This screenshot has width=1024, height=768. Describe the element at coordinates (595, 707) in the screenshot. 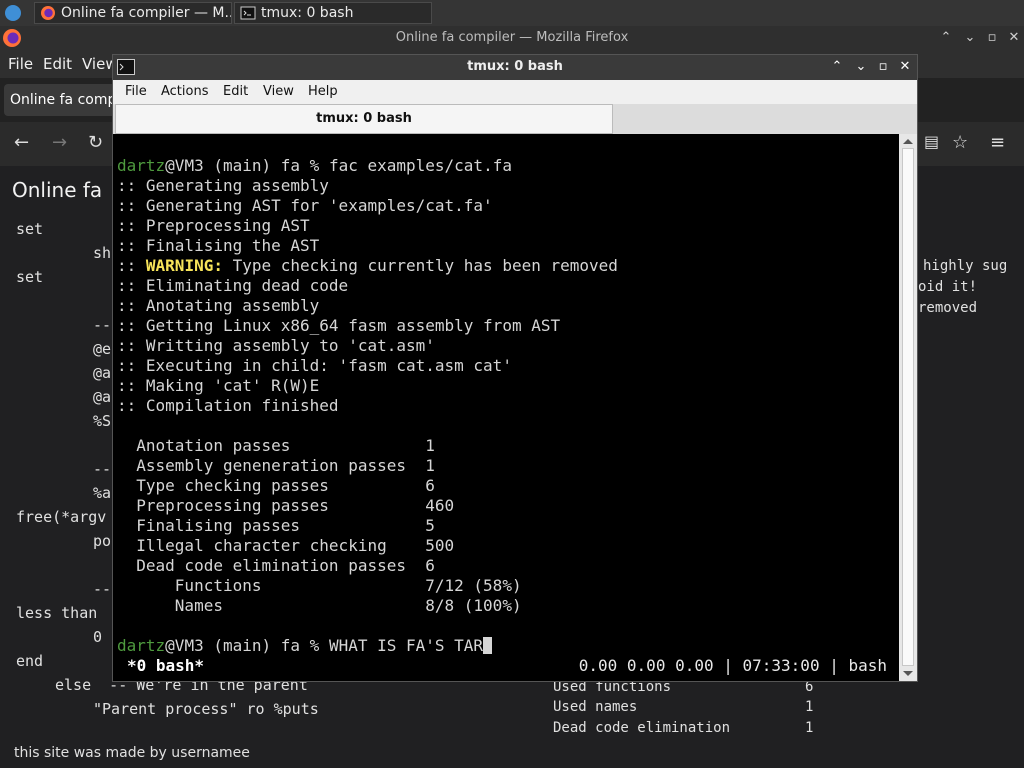

I see `stat-label: Used names` at that location.